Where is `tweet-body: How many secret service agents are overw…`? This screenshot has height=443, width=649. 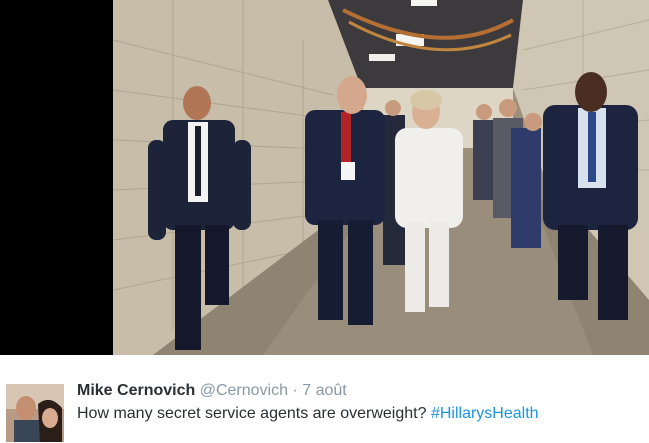
tweet-body: How many secret service agents are overw… is located at coordinates (252, 413).